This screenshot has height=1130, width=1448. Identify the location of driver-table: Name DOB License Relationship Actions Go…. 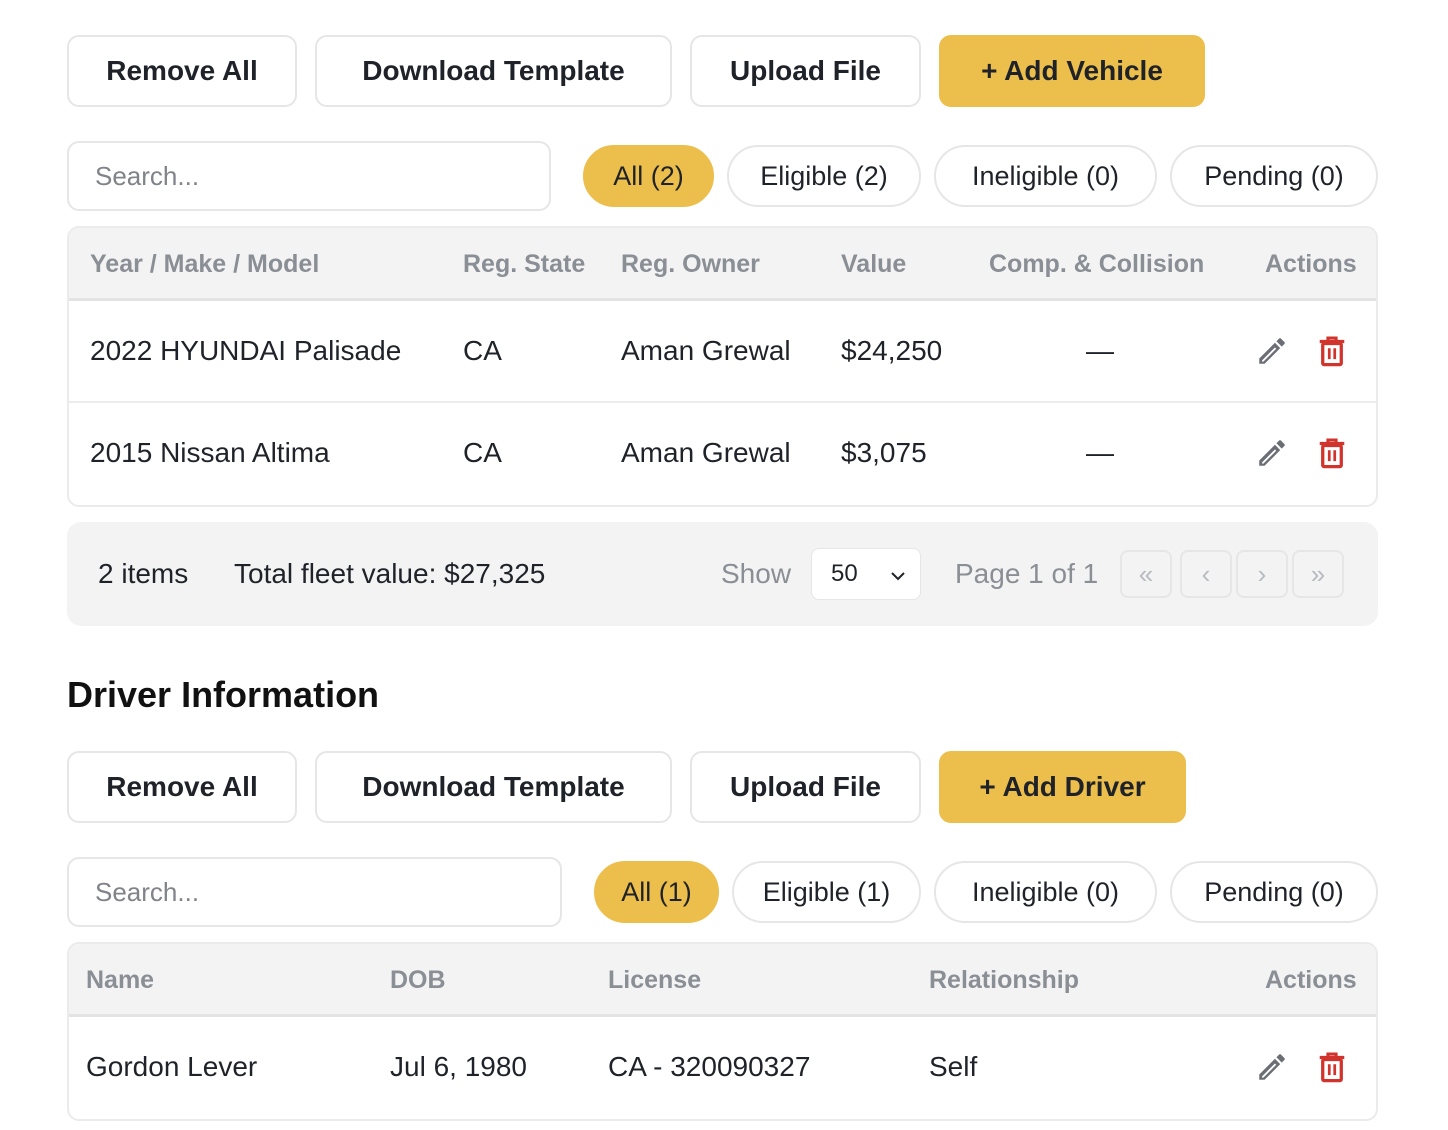
(722, 1031).